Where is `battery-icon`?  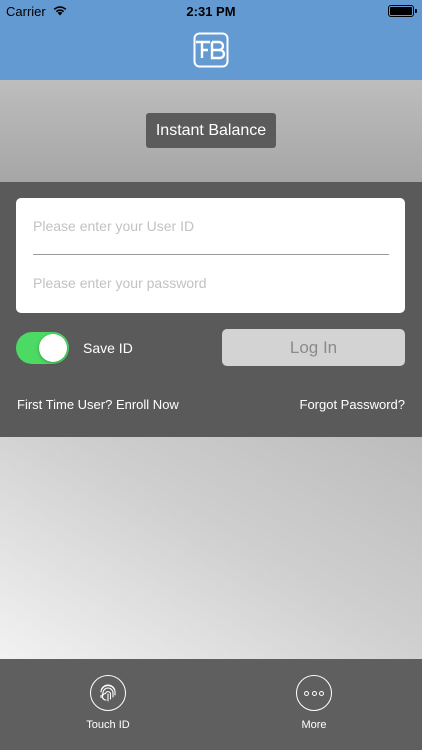
battery-icon is located at coordinates (402, 11).